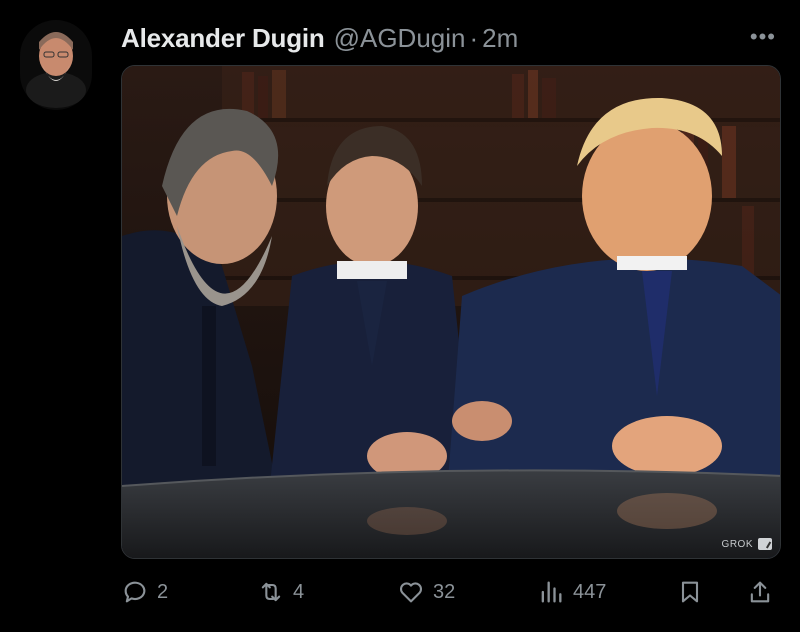 The height and width of the screenshot is (632, 800). I want to click on like-button: 32, so click(426, 592).